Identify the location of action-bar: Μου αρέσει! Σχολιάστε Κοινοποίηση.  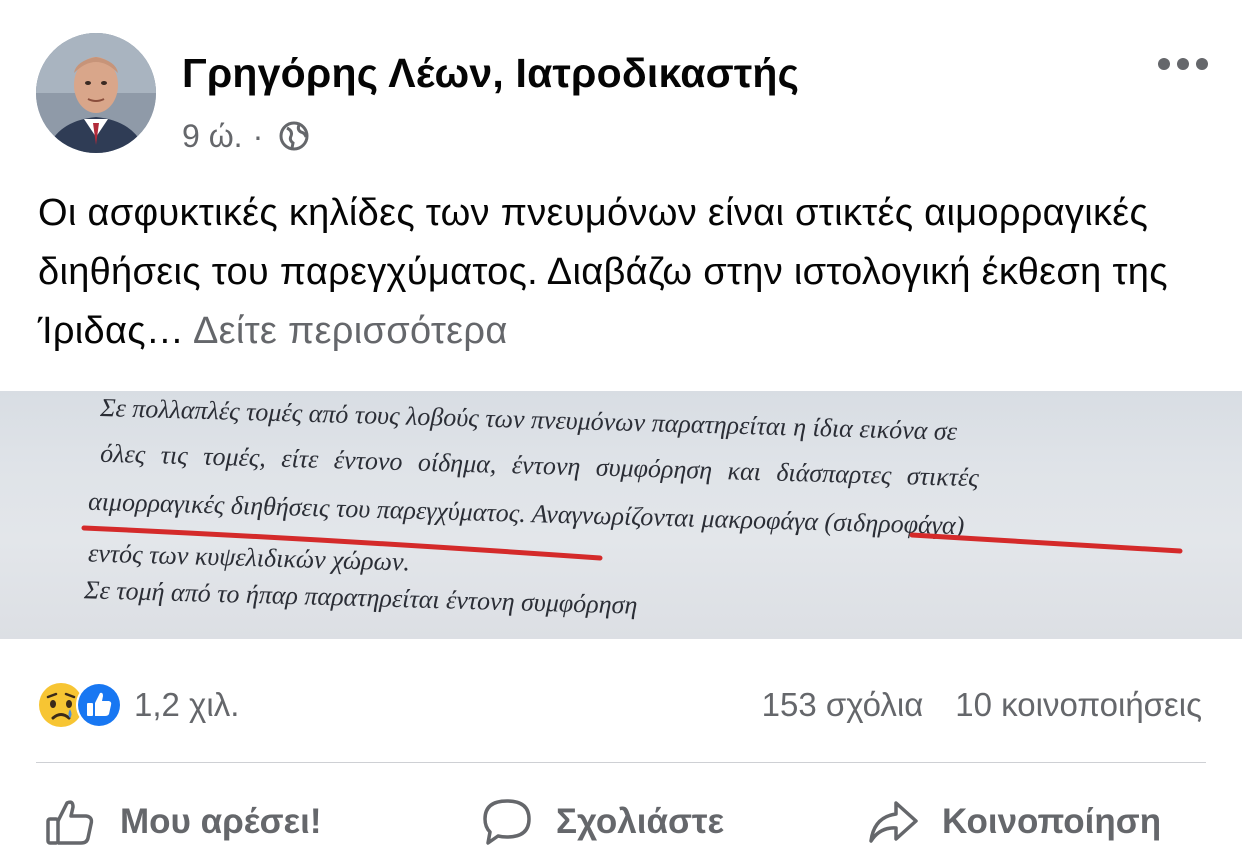
(621, 820).